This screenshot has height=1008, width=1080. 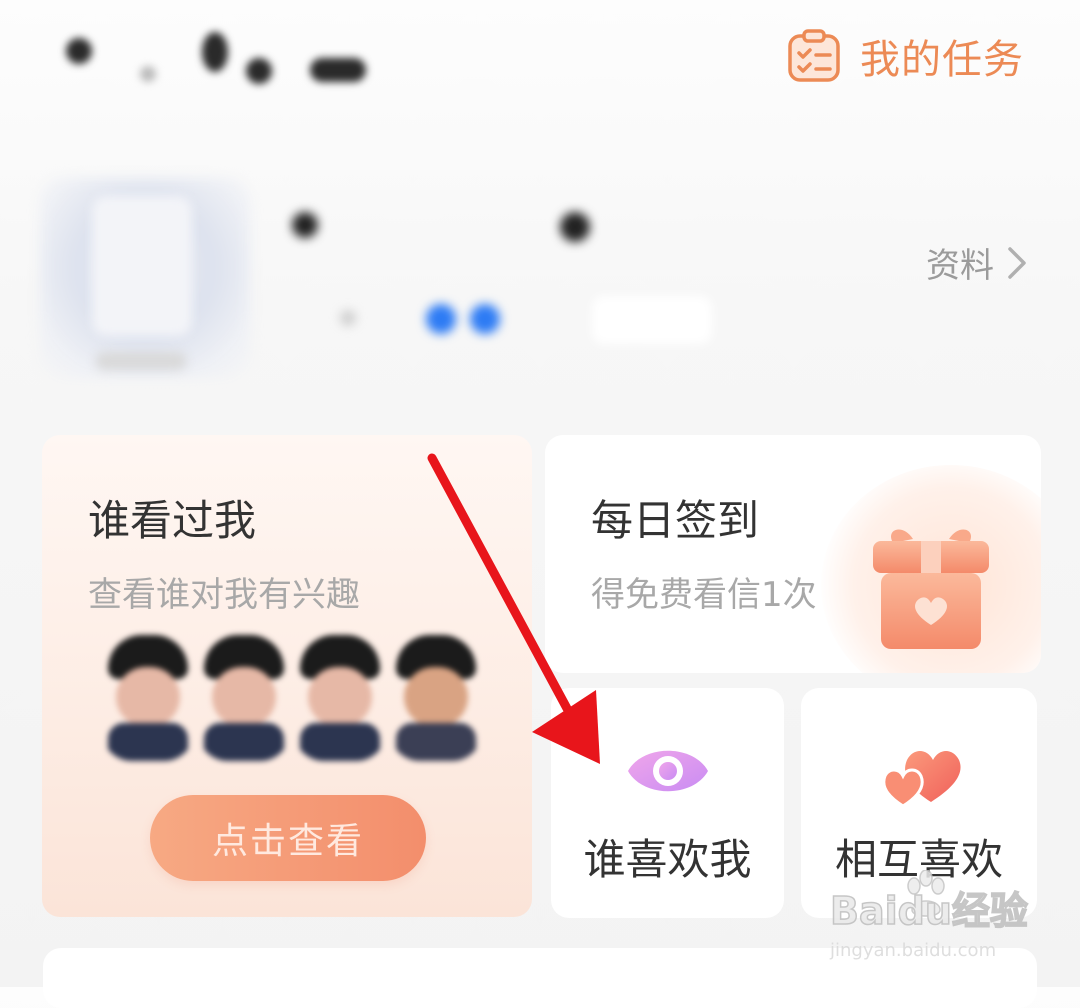 I want to click on watermark-logo: Baidu经验, so click(x=928, y=911).